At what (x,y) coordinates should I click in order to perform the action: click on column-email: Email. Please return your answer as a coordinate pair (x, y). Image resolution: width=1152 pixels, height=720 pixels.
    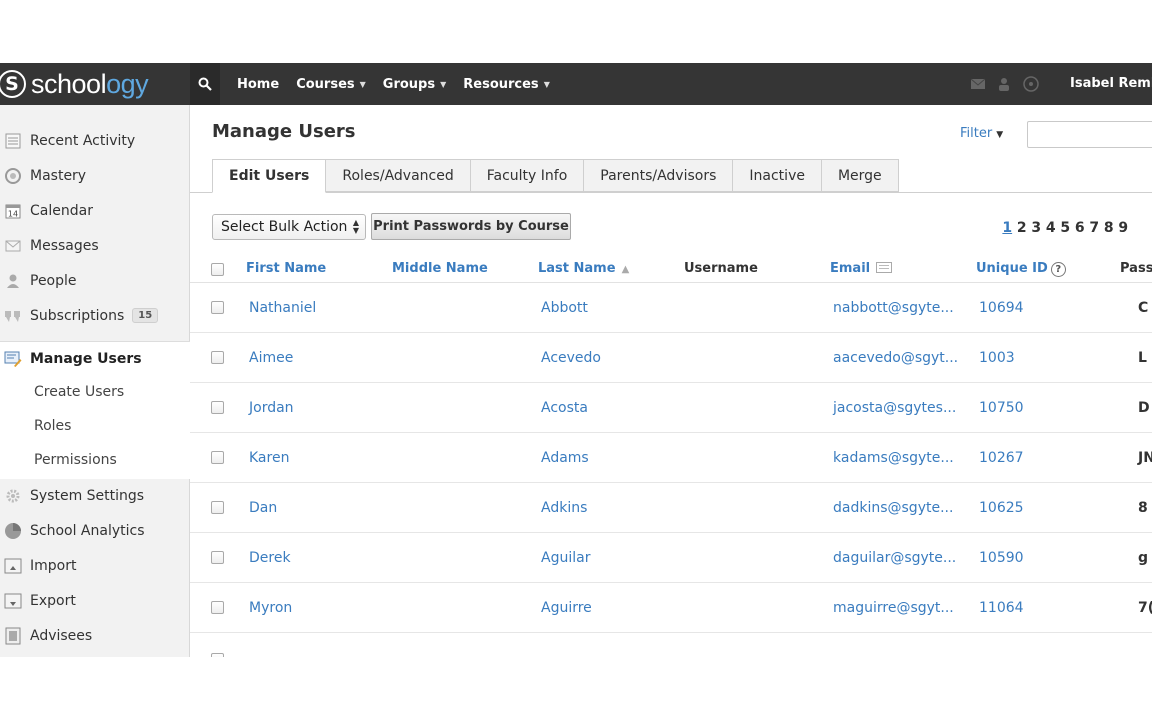
    Looking at the image, I should click on (861, 268).